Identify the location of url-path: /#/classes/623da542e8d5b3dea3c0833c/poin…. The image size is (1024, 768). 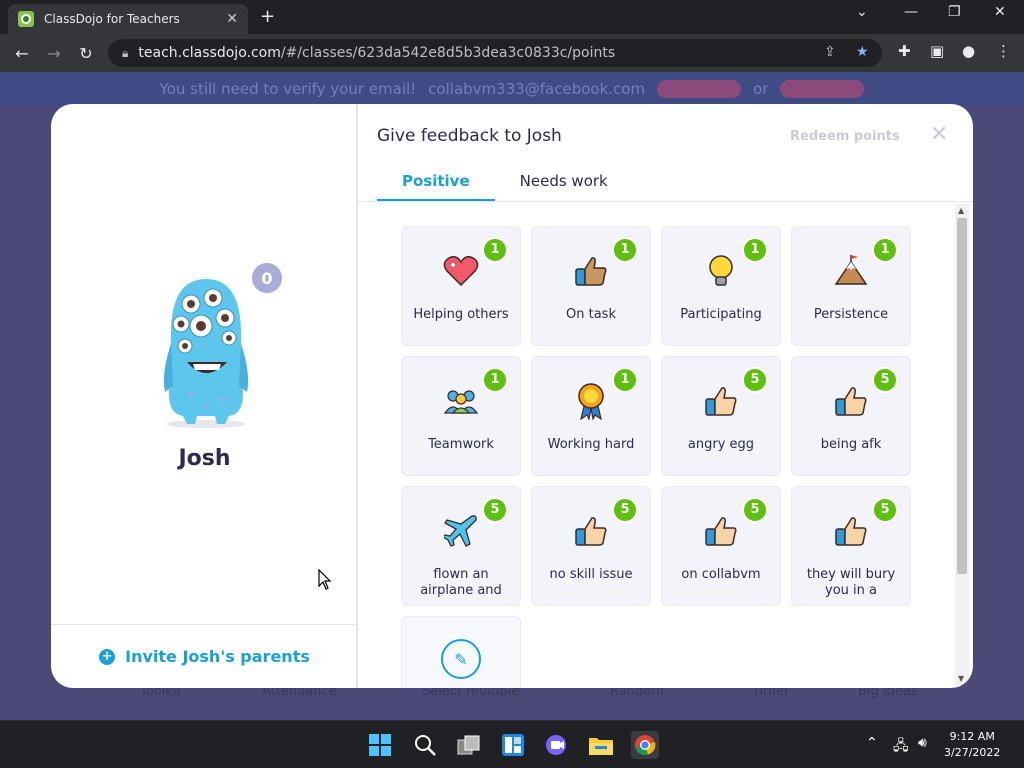
(448, 53).